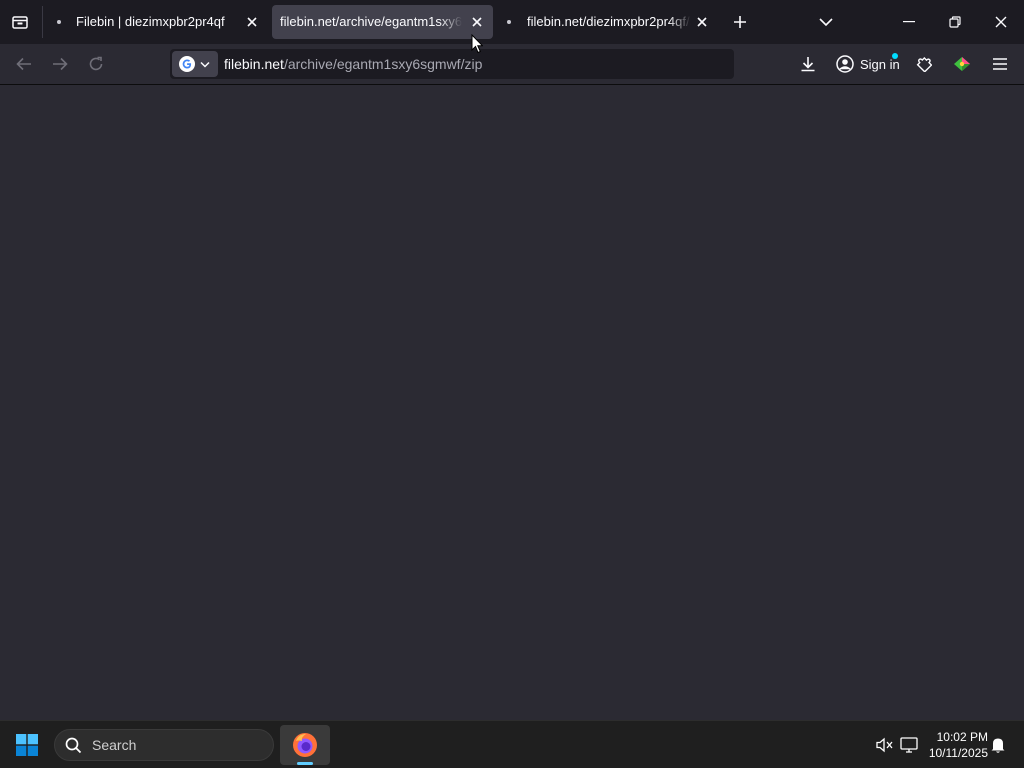 Image resolution: width=1024 pixels, height=768 pixels. I want to click on download-icon, so click(808, 64).